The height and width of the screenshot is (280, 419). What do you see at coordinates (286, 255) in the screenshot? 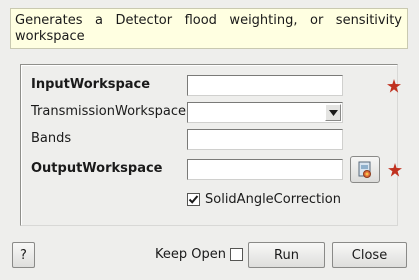
I see `run-button: Run` at bounding box center [286, 255].